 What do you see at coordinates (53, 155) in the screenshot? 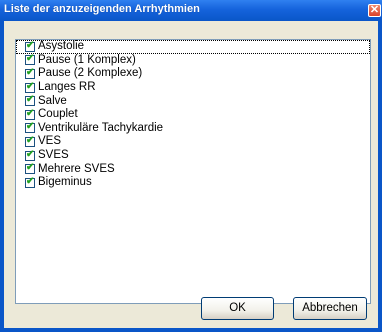
I see `list-item-label: SVES` at bounding box center [53, 155].